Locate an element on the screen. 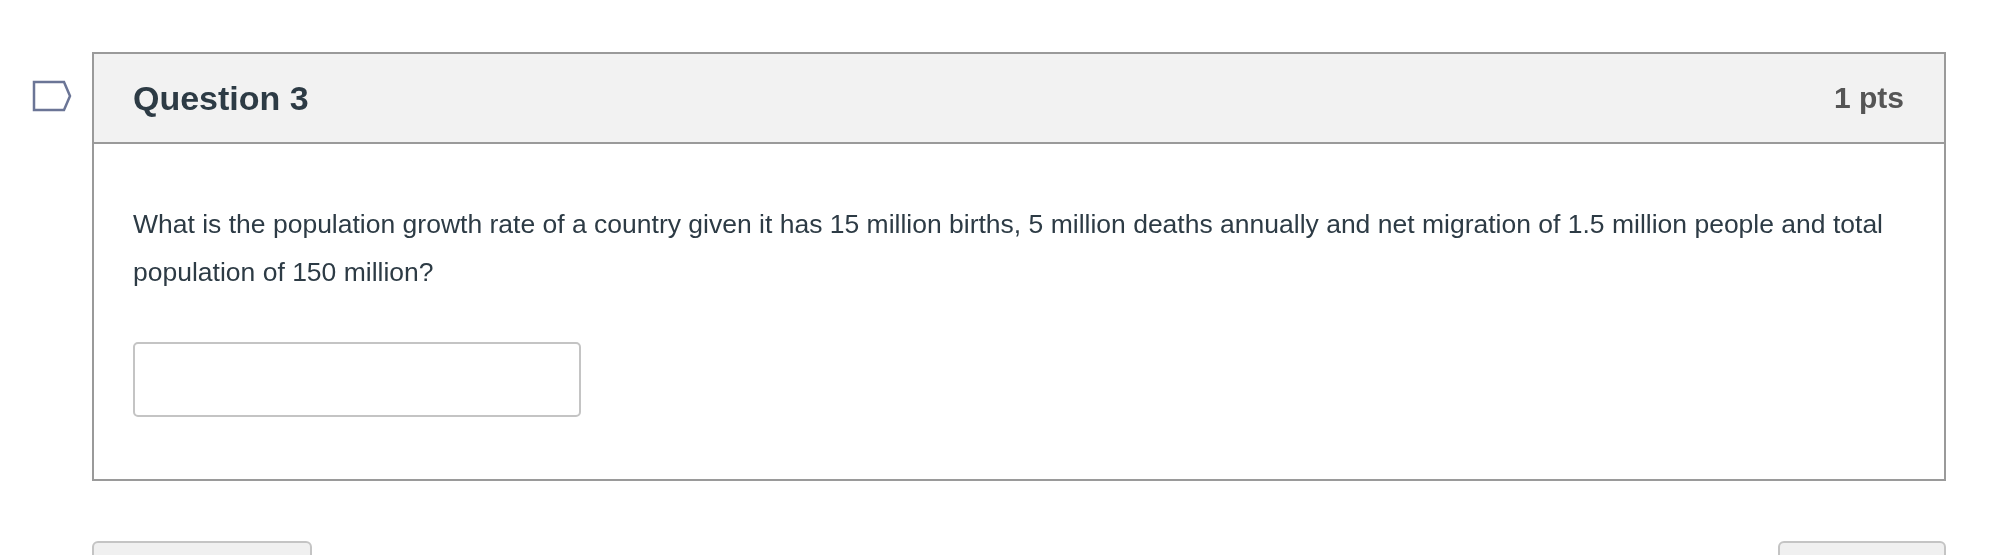 The width and height of the screenshot is (2002, 555). points-label: 1 pts is located at coordinates (1868, 98).